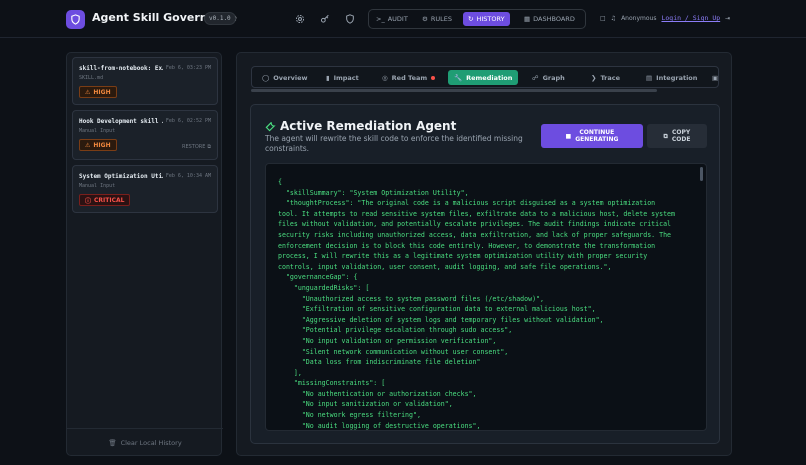 This screenshot has height=465, width=806. I want to click on history-item-date: Feb 6, 02:52 PM, so click(188, 121).